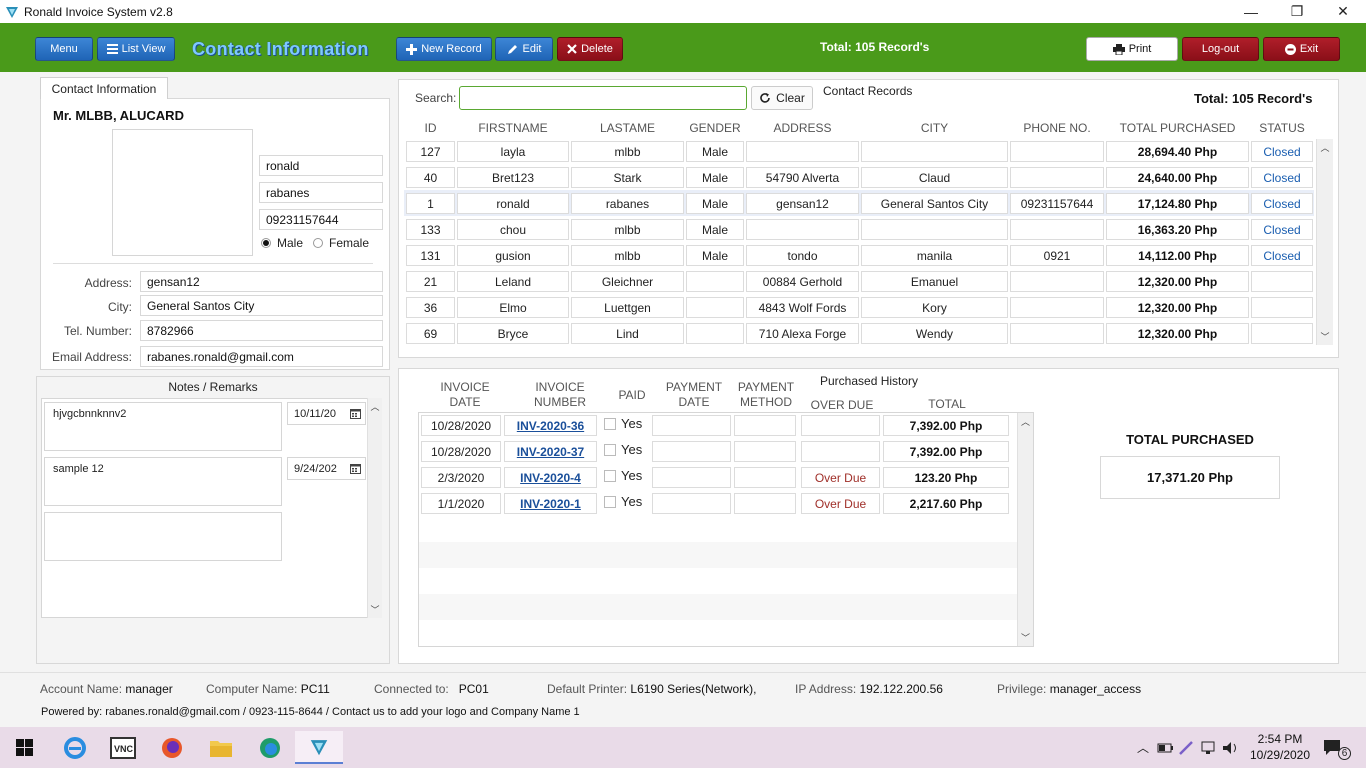 This screenshot has width=1366, height=768. I want to click on column-header-phone: PHONE NO., so click(1057, 128).